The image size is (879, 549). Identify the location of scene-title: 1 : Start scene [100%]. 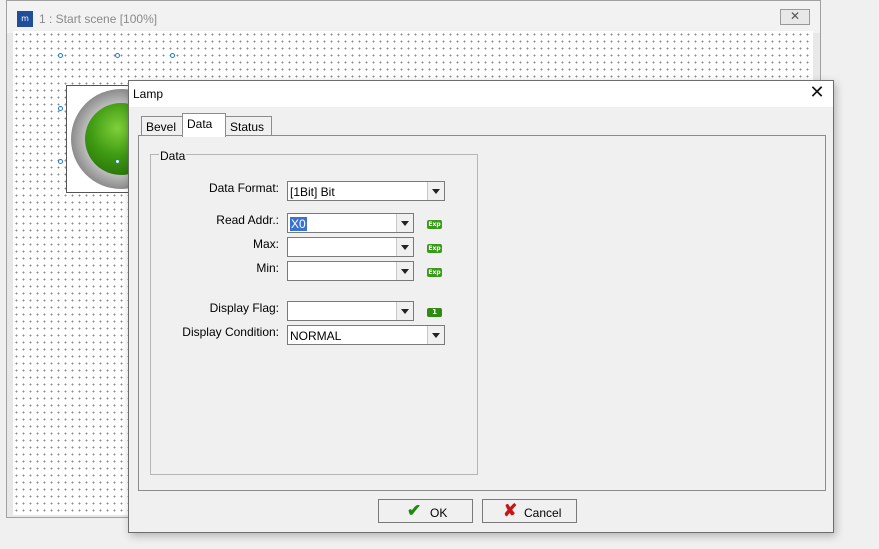
(98, 19).